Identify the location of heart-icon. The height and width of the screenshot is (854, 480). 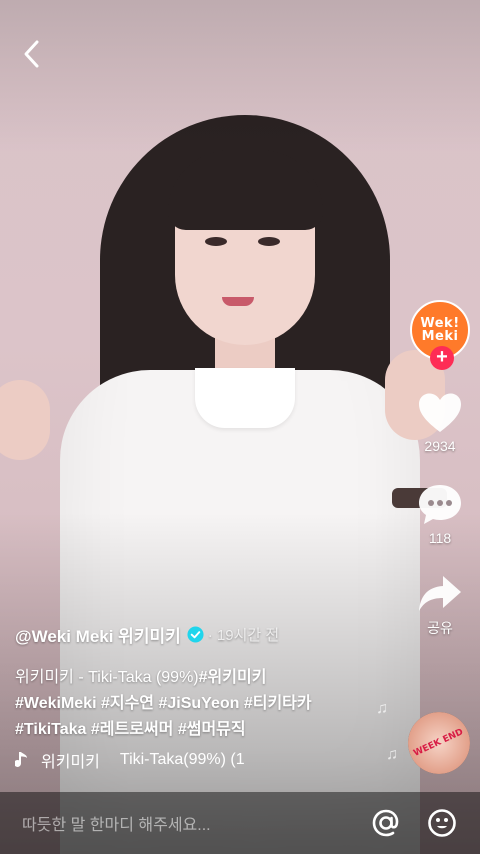
(440, 412).